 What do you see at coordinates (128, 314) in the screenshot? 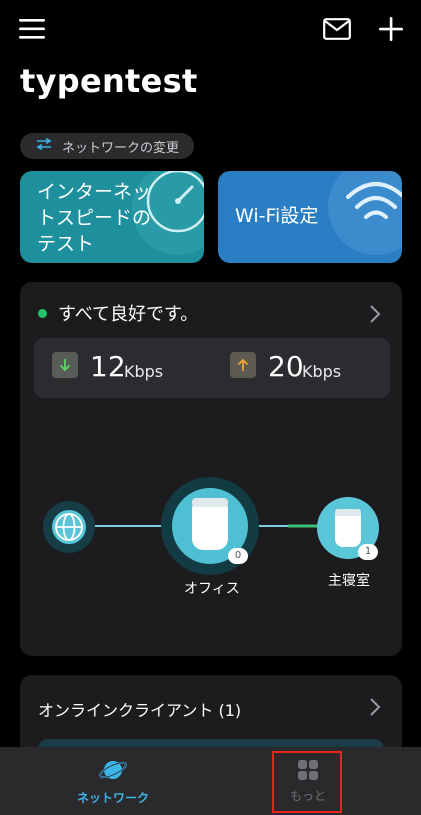
I see `status-text: すべて良好です。` at bounding box center [128, 314].